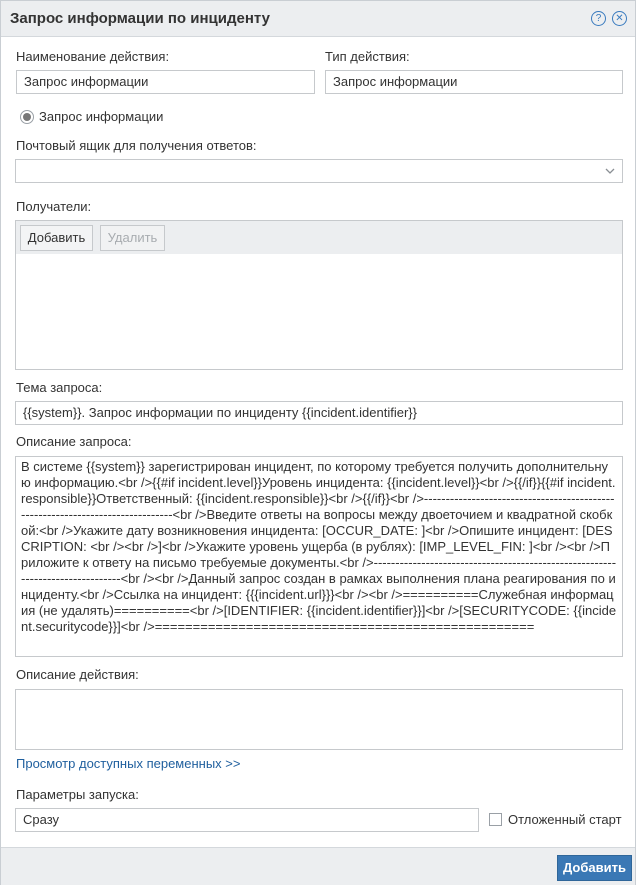  I want to click on action-description-label: Описание действия:, so click(77, 674).